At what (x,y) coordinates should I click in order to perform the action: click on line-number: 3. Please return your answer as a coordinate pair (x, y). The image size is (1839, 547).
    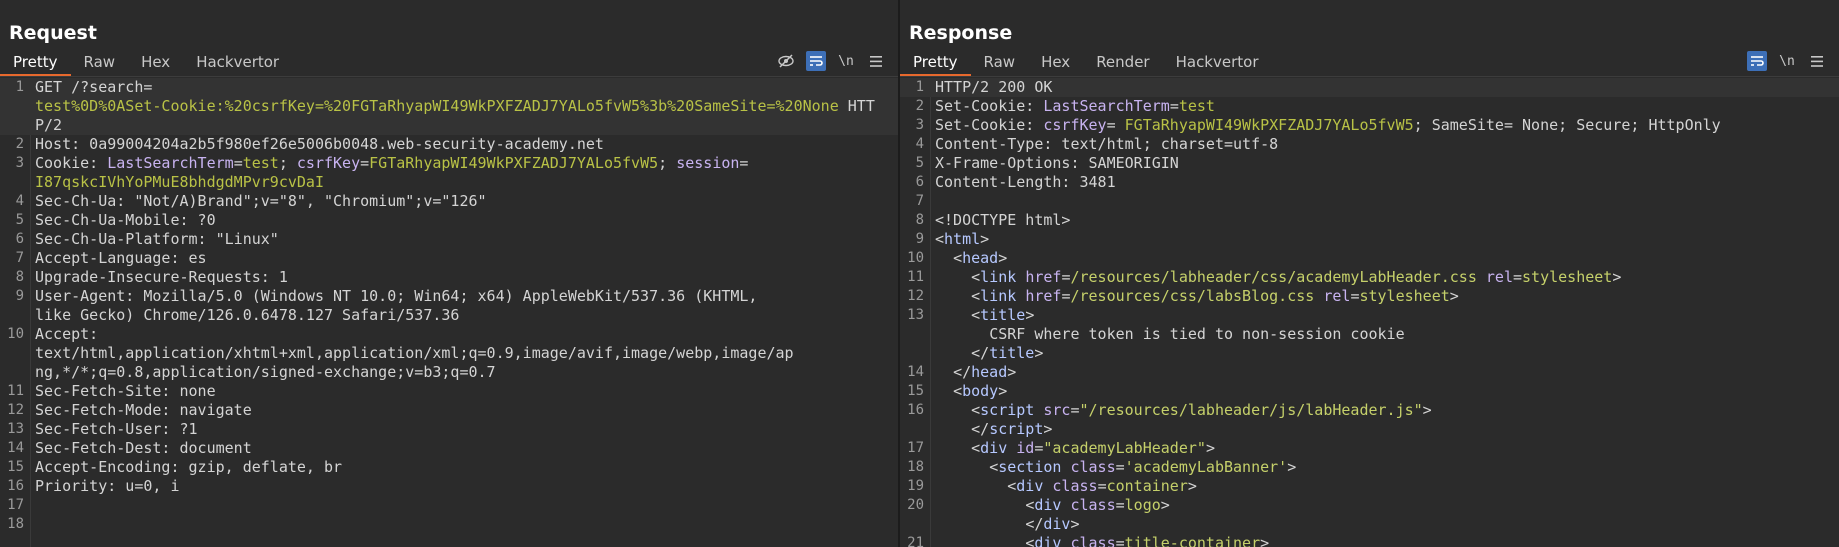
    Looking at the image, I should click on (19, 163).